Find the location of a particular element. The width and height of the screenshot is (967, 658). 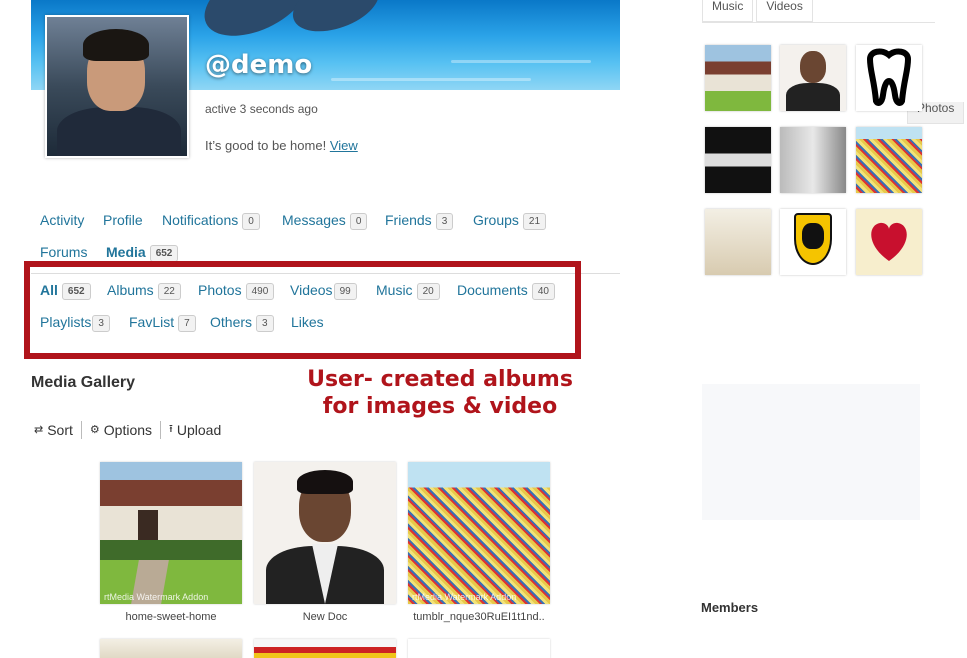

sort-button: ⇄ Sort is located at coordinates (53, 430).